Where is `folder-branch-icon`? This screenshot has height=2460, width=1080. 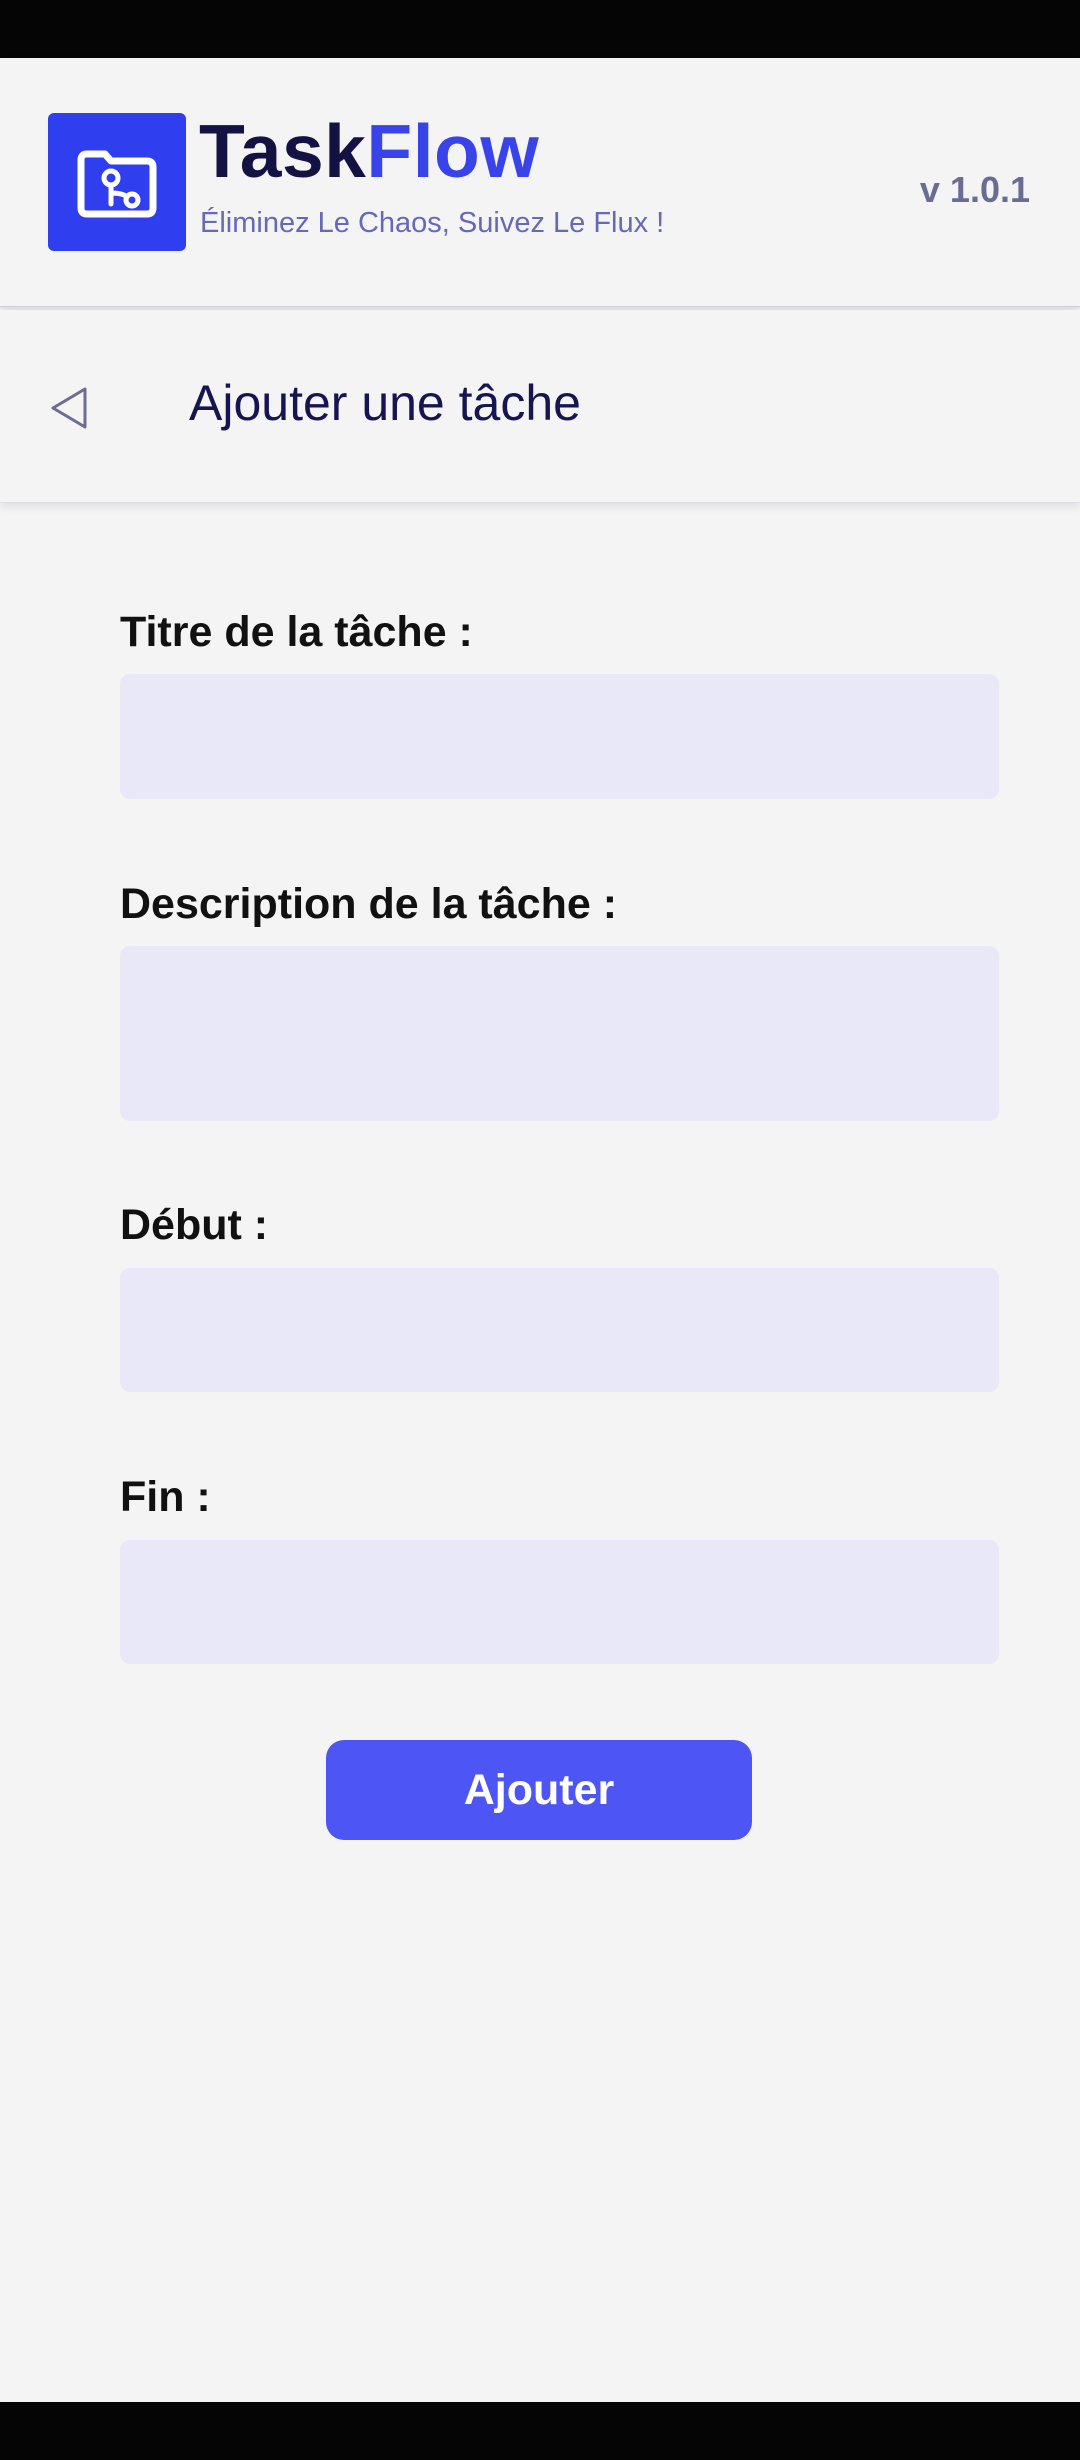
folder-branch-icon is located at coordinates (117, 184).